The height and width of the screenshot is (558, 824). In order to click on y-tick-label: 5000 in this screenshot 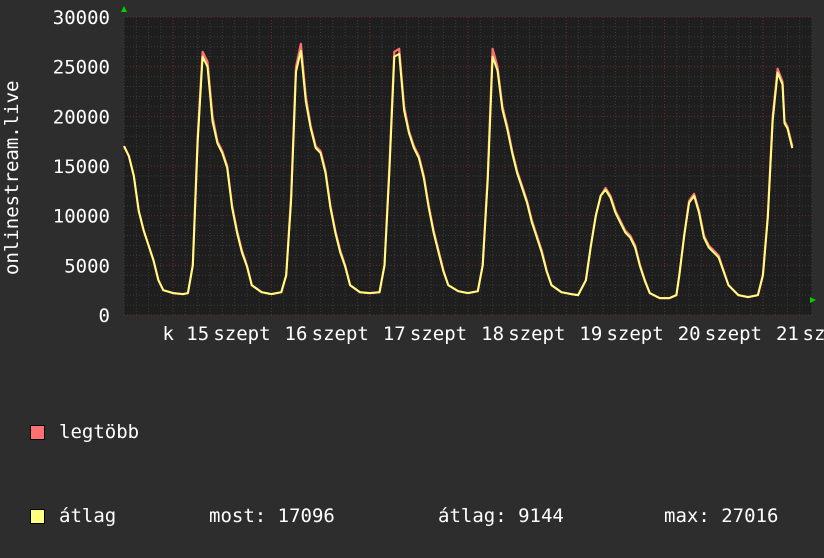, I will do `click(87, 266)`.